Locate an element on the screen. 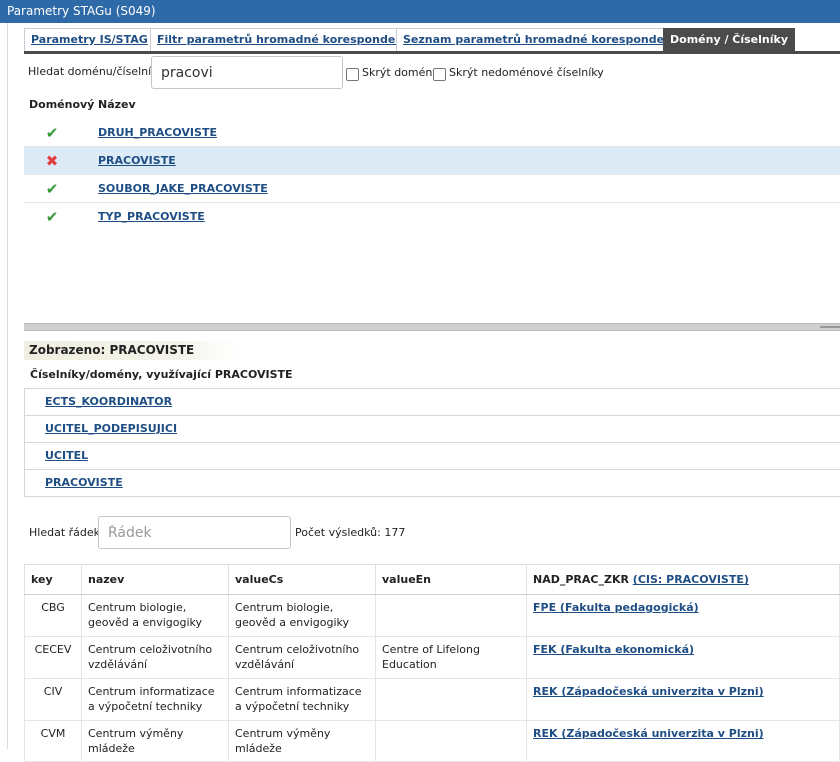 Image resolution: width=840 pixels, height=762 pixels. cell-nad: FPE (Fakulta pedagogická) is located at coordinates (683, 615).